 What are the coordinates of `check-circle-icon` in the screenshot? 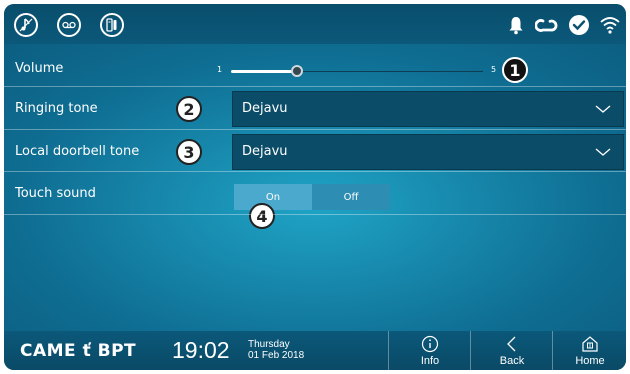 It's located at (579, 25).